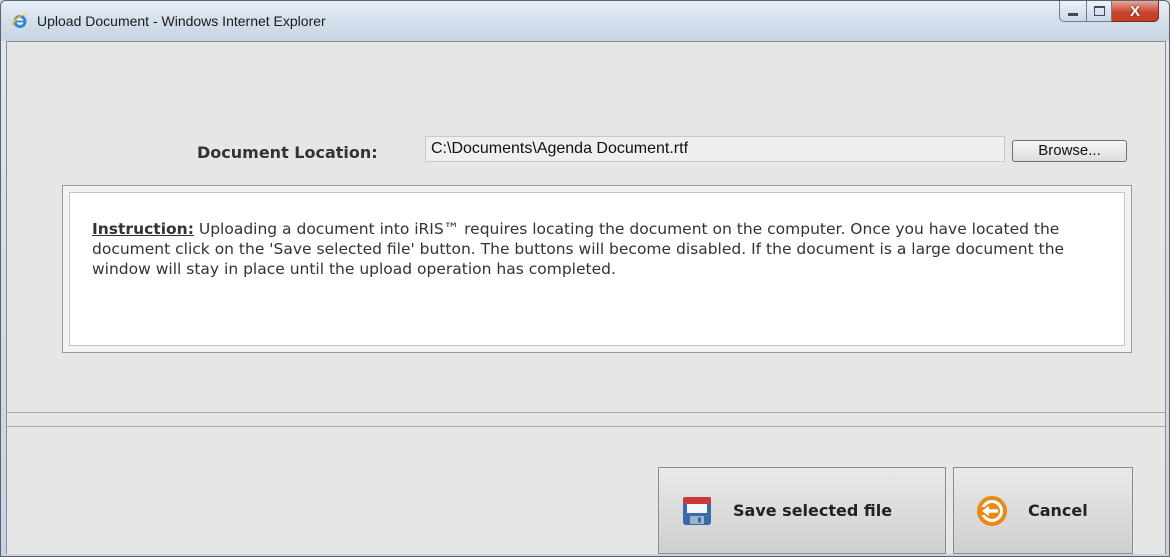 This screenshot has width=1170, height=557. What do you see at coordinates (813, 510) in the screenshot?
I see `save-selected-file-label: Save selected file` at bounding box center [813, 510].